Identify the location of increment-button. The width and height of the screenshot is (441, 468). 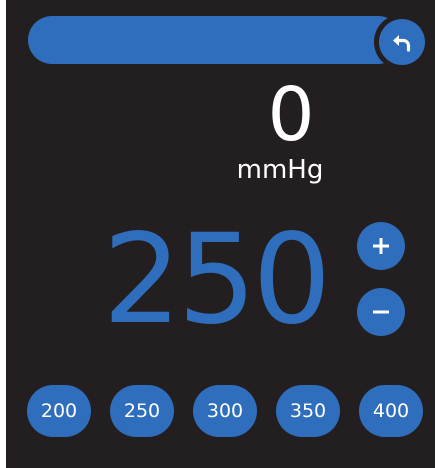
(381, 246).